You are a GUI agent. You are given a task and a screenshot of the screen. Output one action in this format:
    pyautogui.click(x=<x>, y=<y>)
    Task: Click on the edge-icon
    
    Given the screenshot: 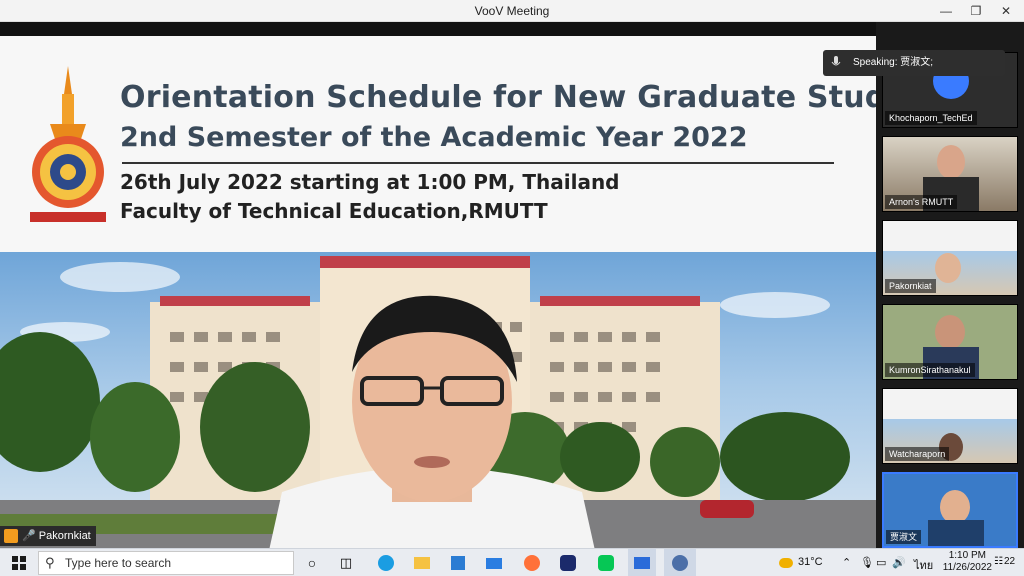 What is the action you would take?
    pyautogui.click(x=386, y=562)
    